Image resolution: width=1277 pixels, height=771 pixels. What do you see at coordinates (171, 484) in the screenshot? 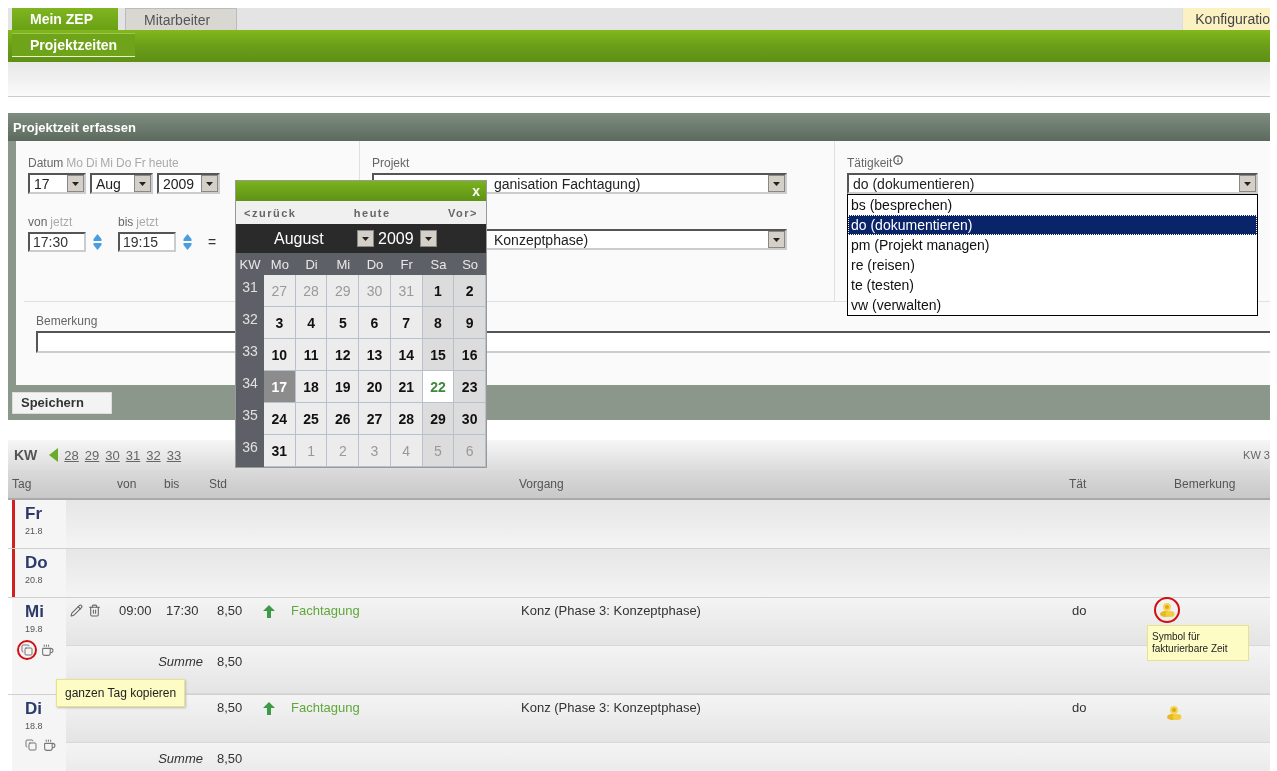
I see `column-header: bis` at bounding box center [171, 484].